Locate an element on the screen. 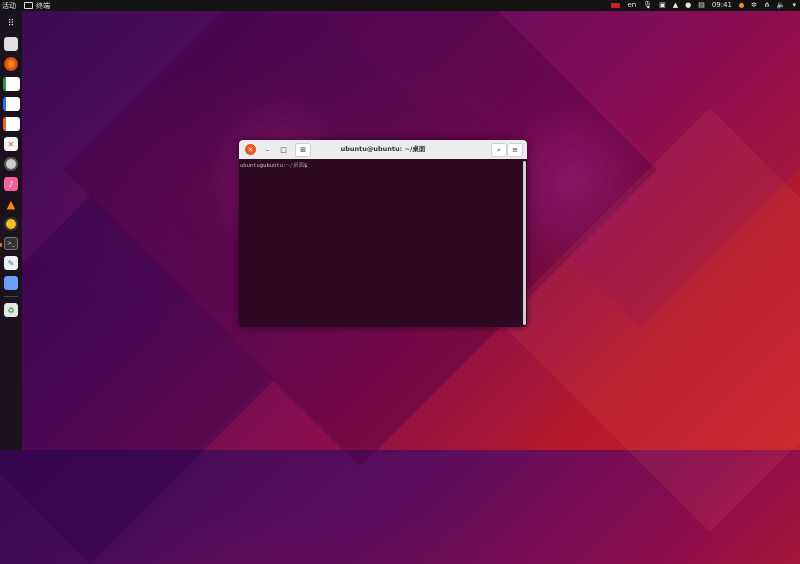 The height and width of the screenshot is (564, 800). flag-icon is located at coordinates (616, 5).